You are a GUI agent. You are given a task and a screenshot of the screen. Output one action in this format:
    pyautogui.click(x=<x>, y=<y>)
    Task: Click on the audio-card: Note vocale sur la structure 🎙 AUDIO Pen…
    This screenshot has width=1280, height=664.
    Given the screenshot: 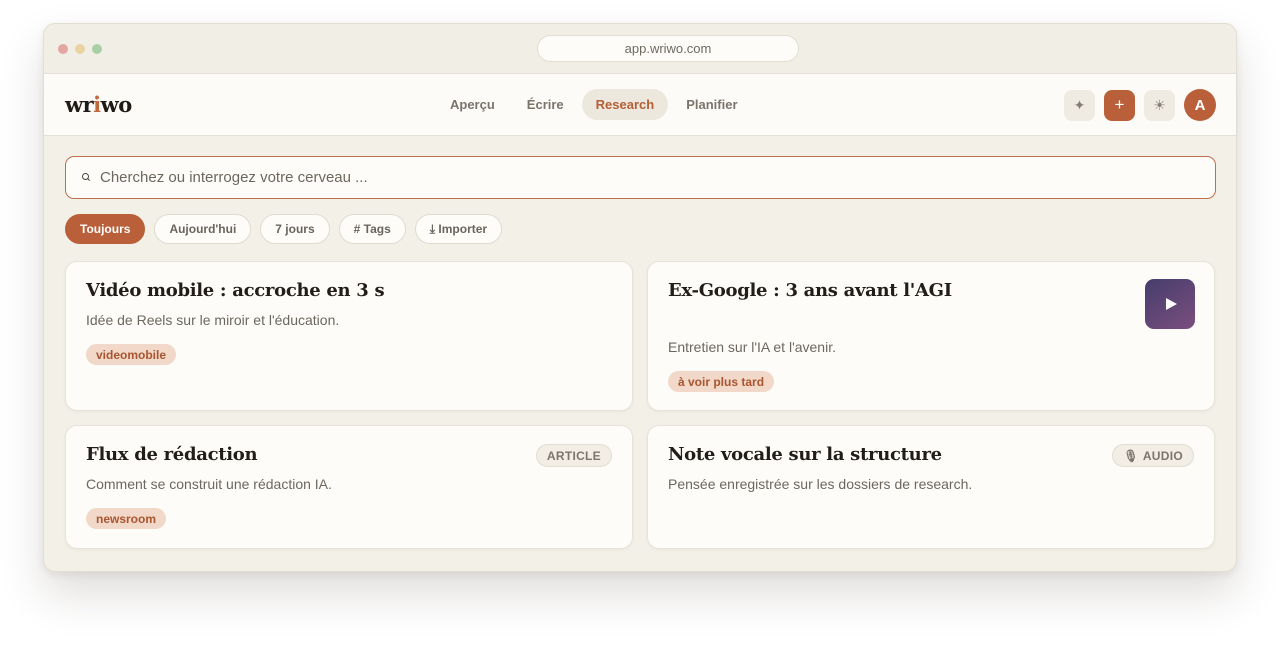 What is the action you would take?
    pyautogui.click(x=931, y=487)
    